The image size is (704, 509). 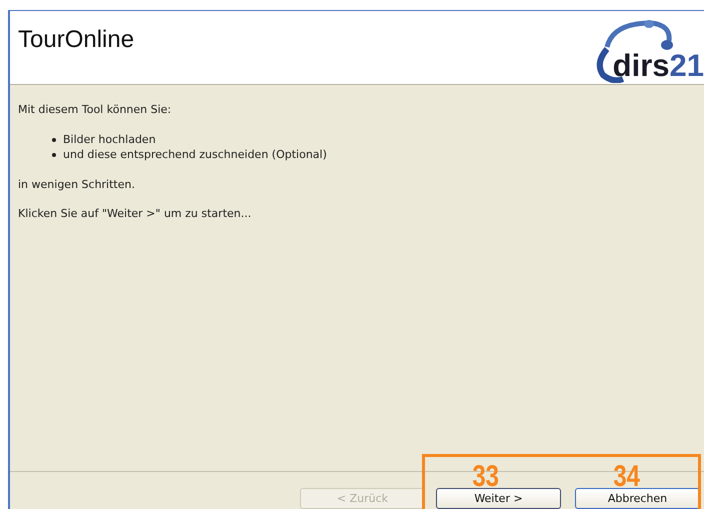 What do you see at coordinates (486, 477) in the screenshot?
I see `callout-number: 33` at bounding box center [486, 477].